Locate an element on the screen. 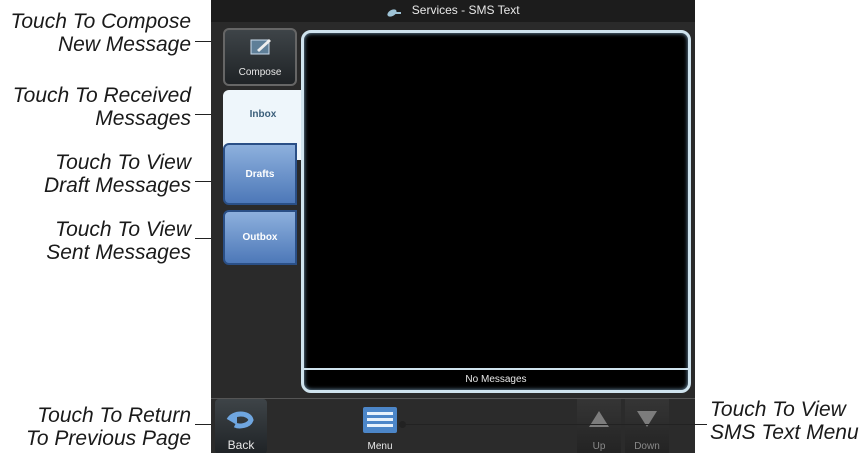 The height and width of the screenshot is (453, 861). tab-outbox: Outbox is located at coordinates (260, 237).